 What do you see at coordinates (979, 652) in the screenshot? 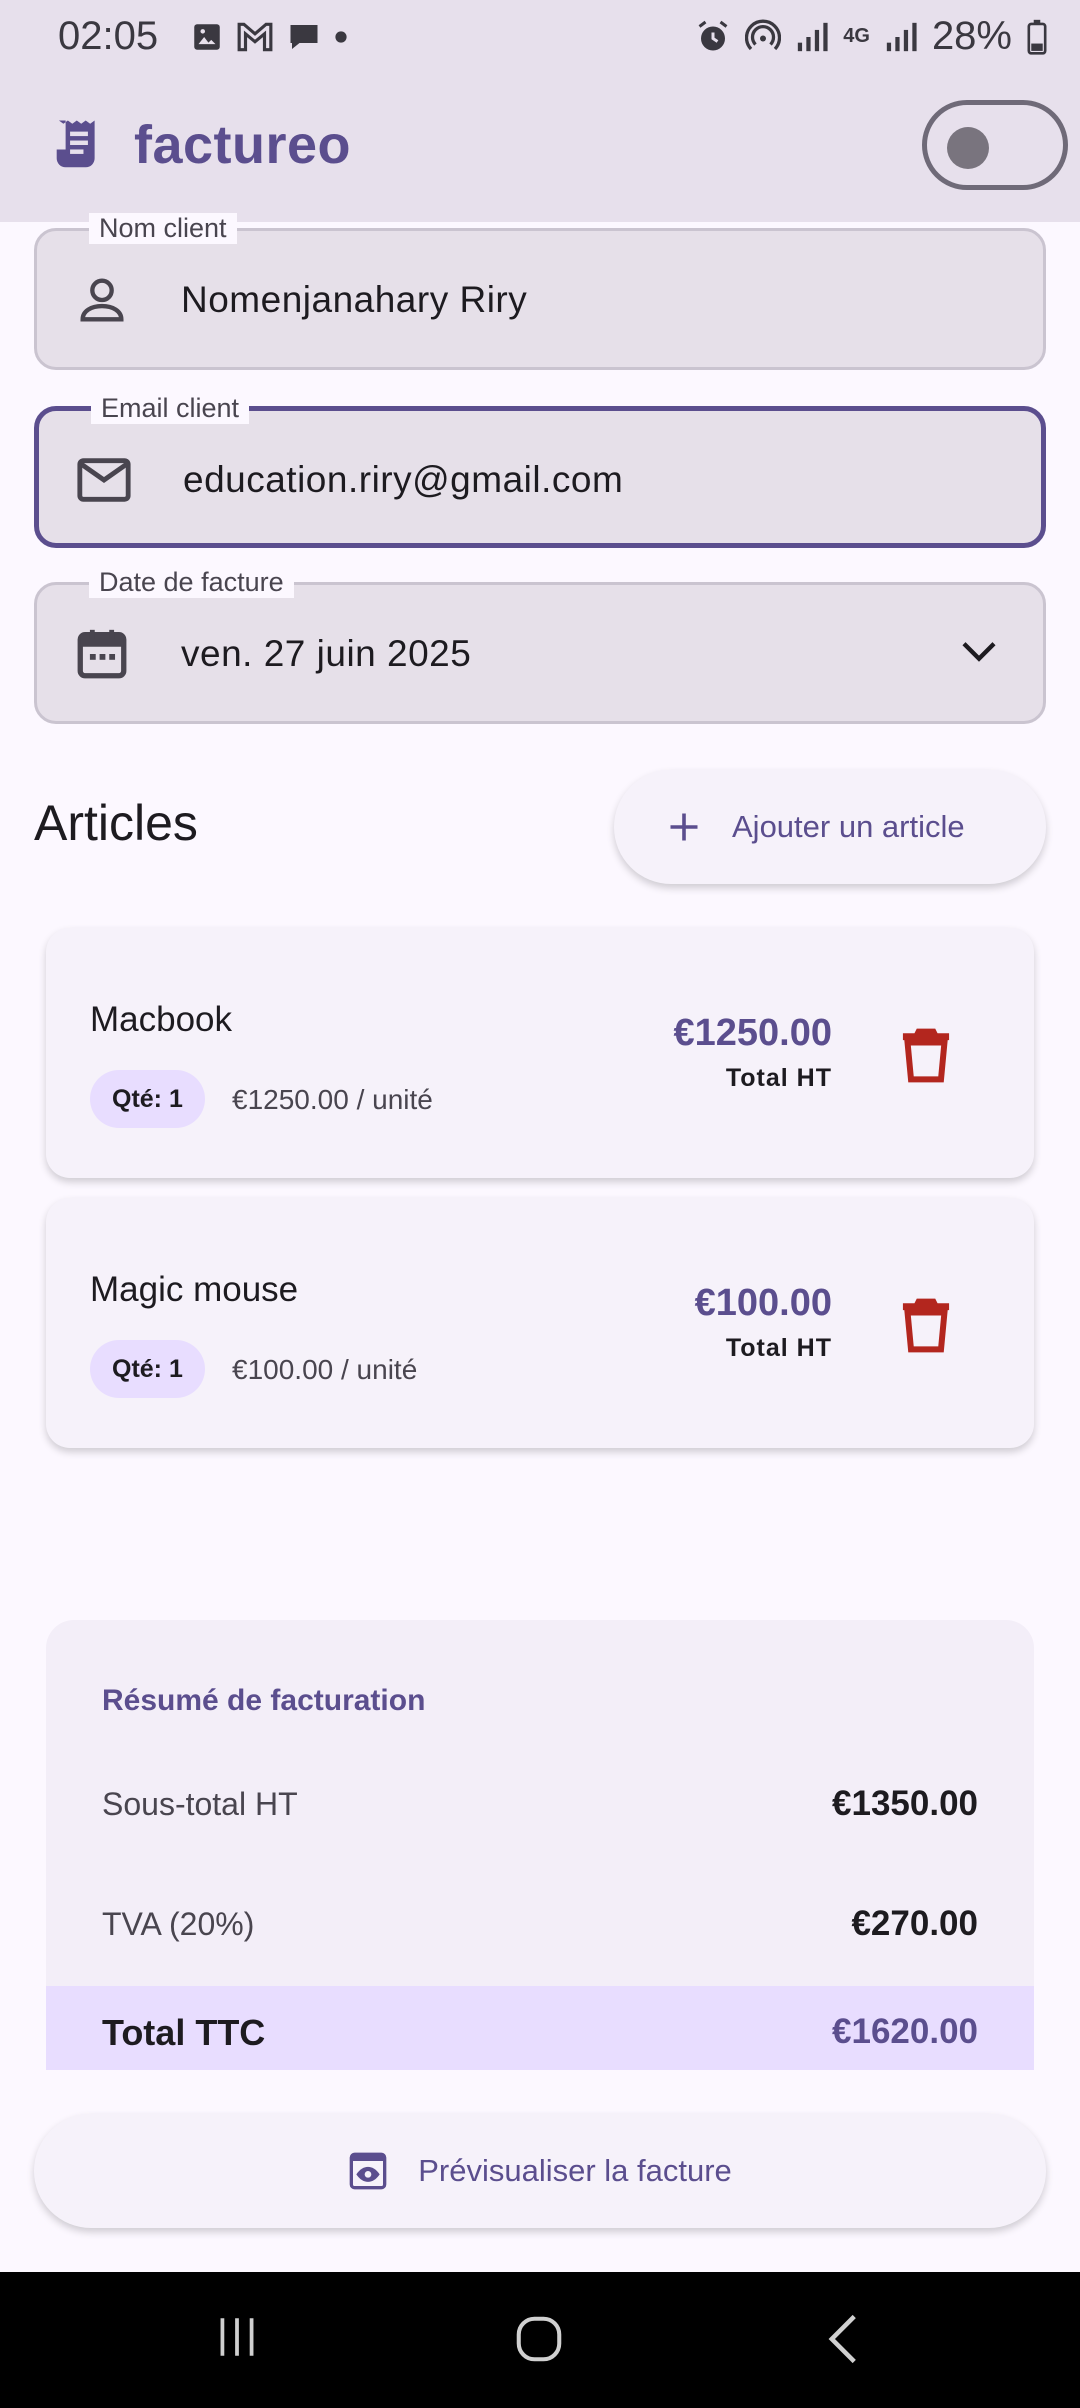
I see `chevron-down-icon` at bounding box center [979, 652].